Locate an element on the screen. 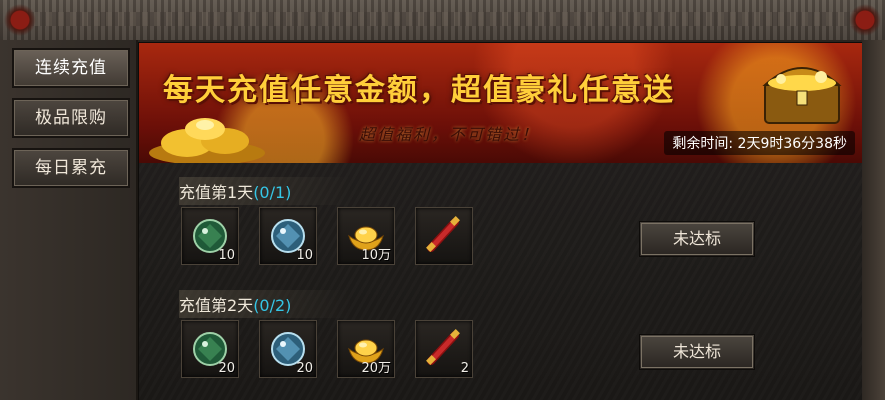 This screenshot has width=885, height=400. reward-slot: 2 is located at coordinates (444, 349).